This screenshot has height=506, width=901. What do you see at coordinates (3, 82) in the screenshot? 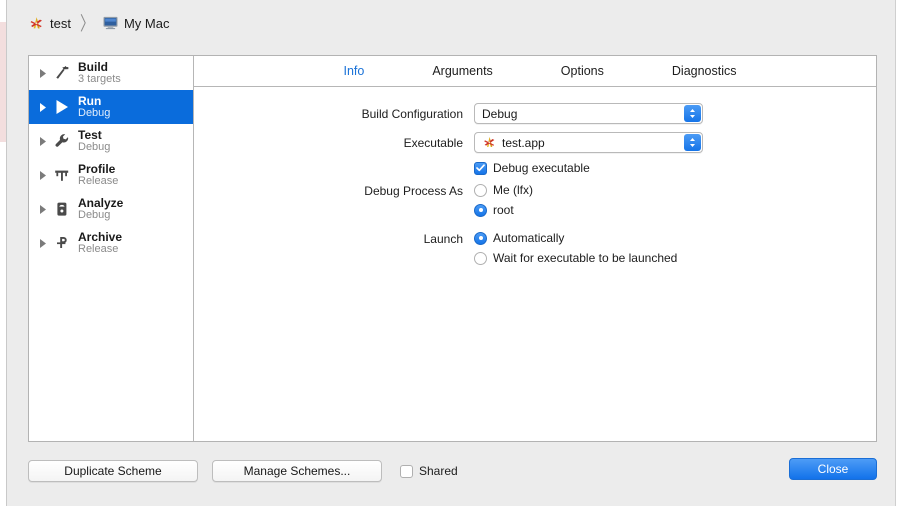
I see `background-window-tint` at bounding box center [3, 82].